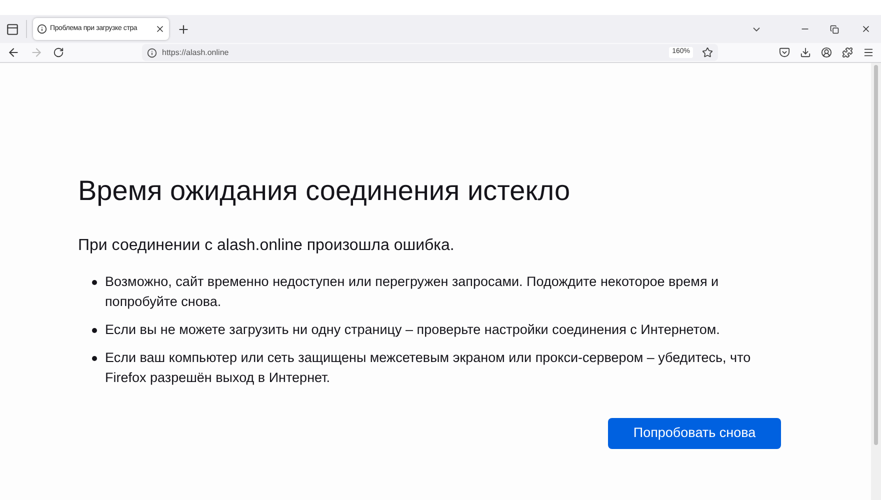 The image size is (881, 500). What do you see at coordinates (325, 191) in the screenshot?
I see `error-title: Время ожидания соединения истекло` at bounding box center [325, 191].